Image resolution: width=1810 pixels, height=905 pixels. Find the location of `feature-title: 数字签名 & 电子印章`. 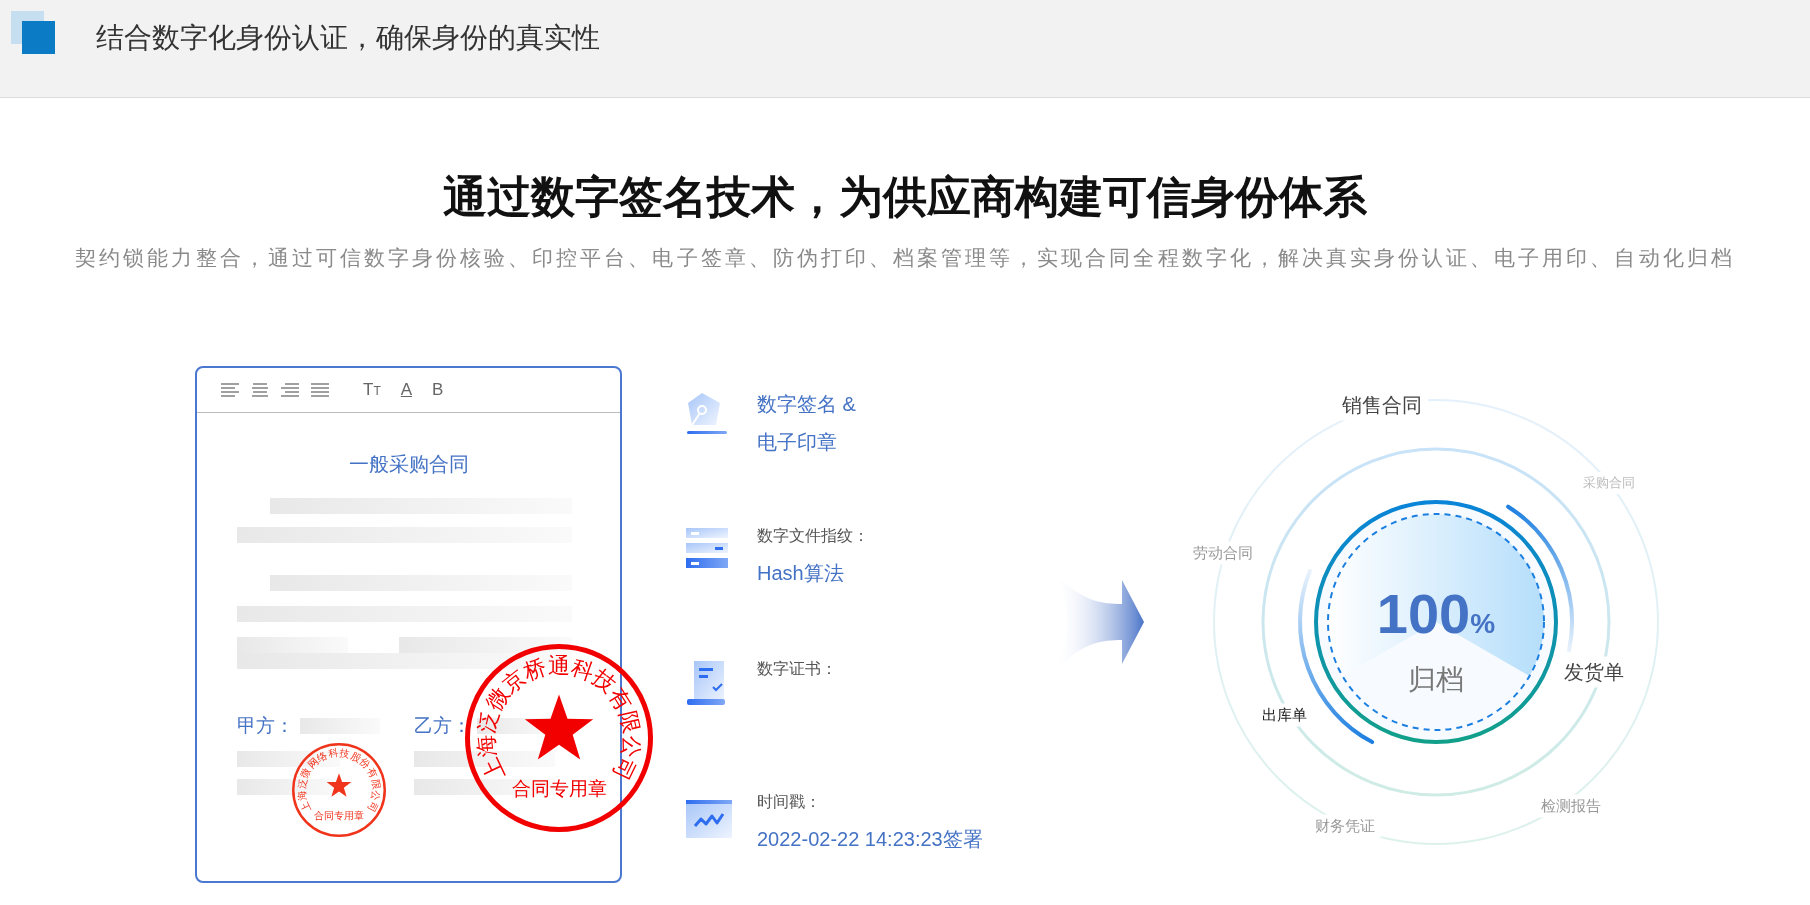

feature-title: 数字签名 & 电子印章 is located at coordinates (807, 423).